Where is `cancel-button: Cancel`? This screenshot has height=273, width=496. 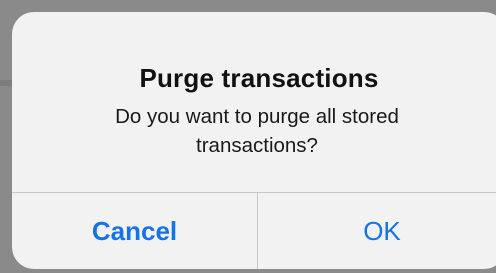
cancel-button: Cancel is located at coordinates (134, 231).